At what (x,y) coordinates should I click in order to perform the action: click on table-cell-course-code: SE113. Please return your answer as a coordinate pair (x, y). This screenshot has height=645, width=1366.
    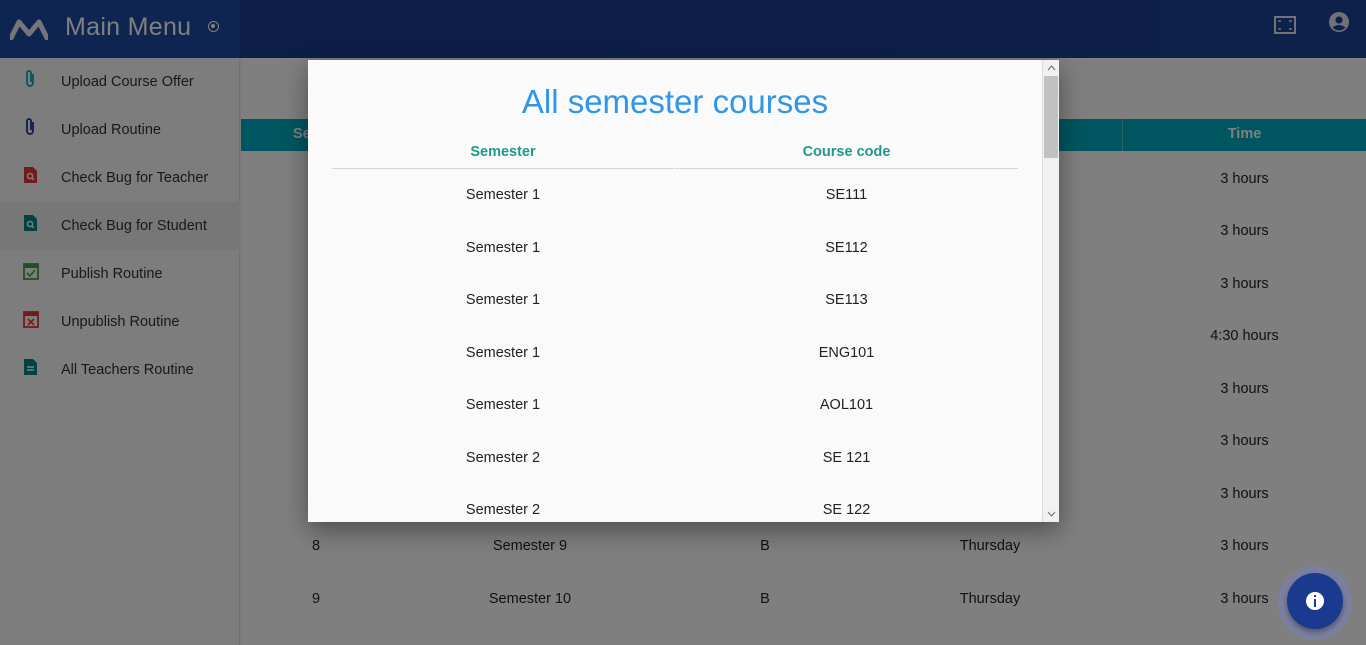
    Looking at the image, I should click on (846, 300).